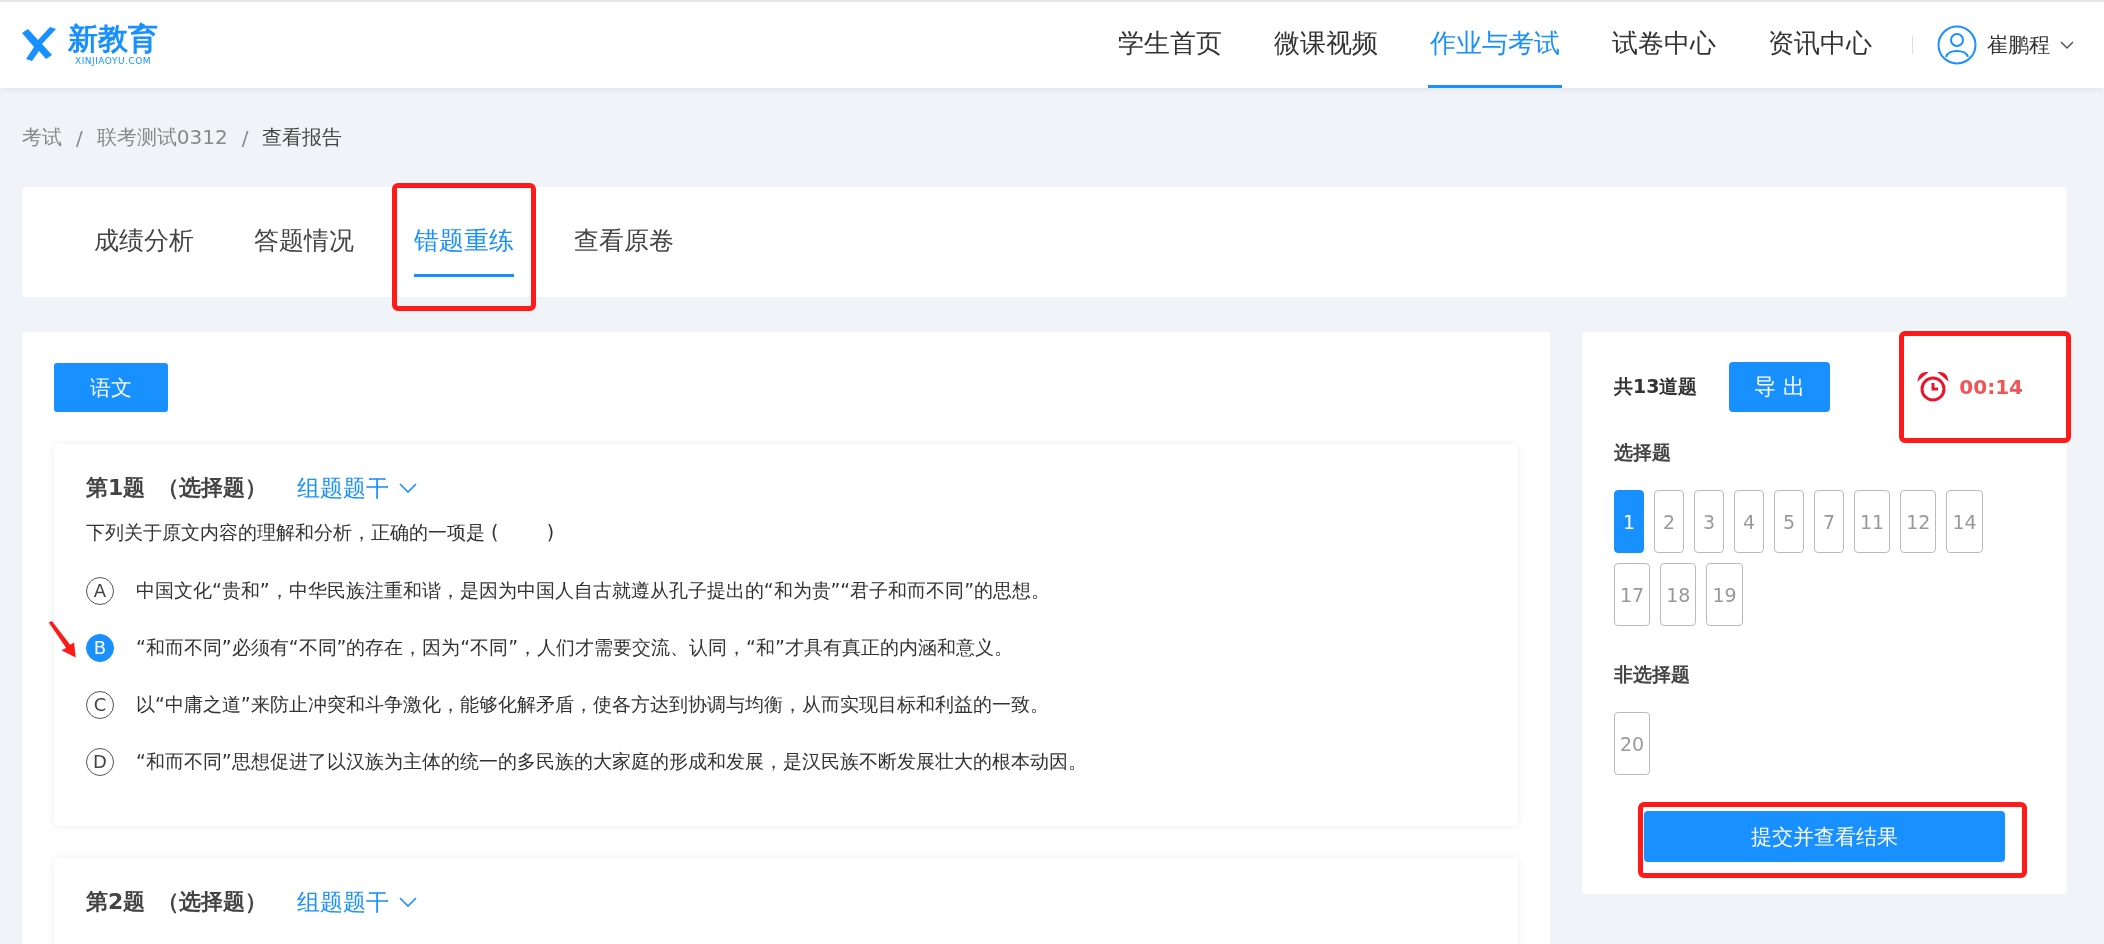 The image size is (2104, 944). Describe the element at coordinates (321, 532) in the screenshot. I see `question-stem: 下列关于原文内容的理解和分析，正确的一项是 ( )` at that location.